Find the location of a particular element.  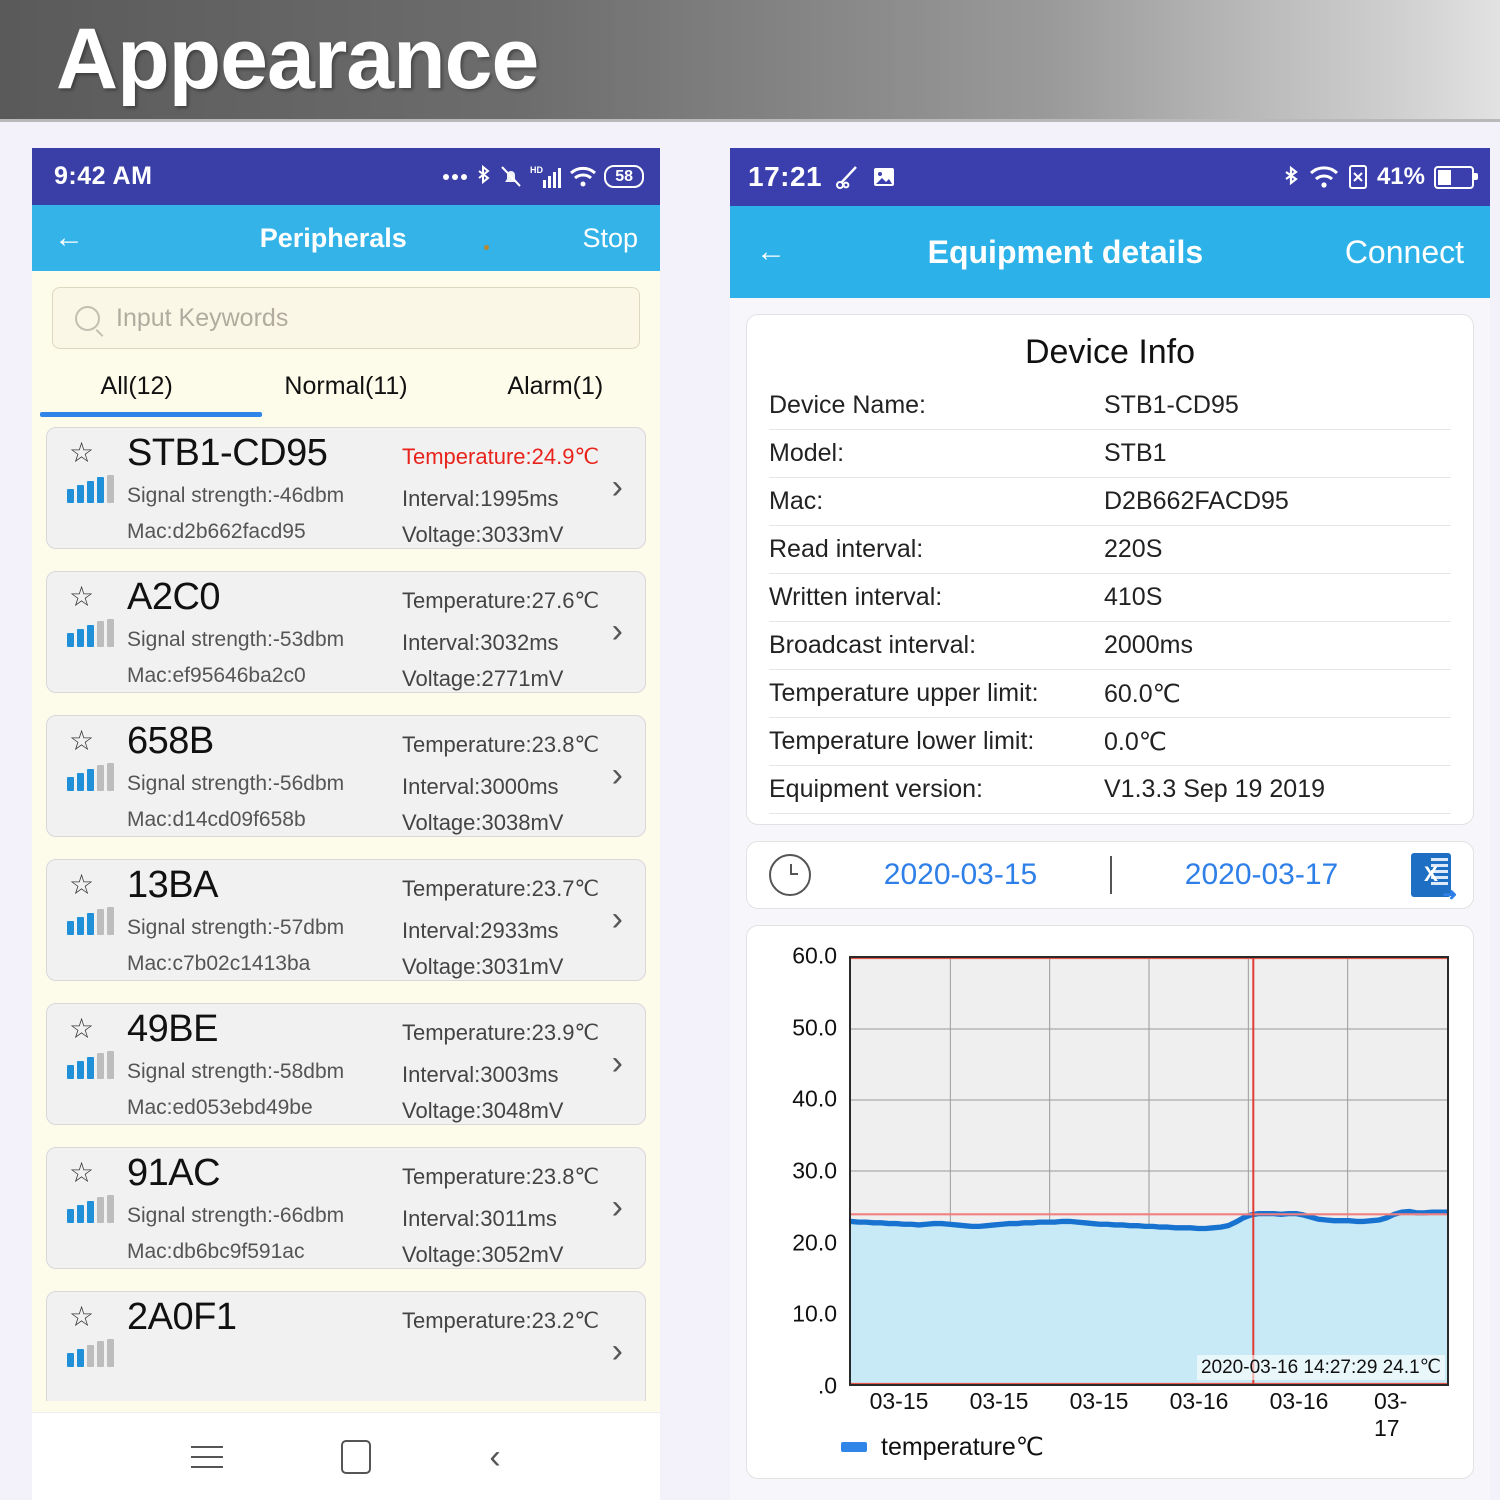

device-info-row: Written interval: 410S is located at coordinates (1110, 598).